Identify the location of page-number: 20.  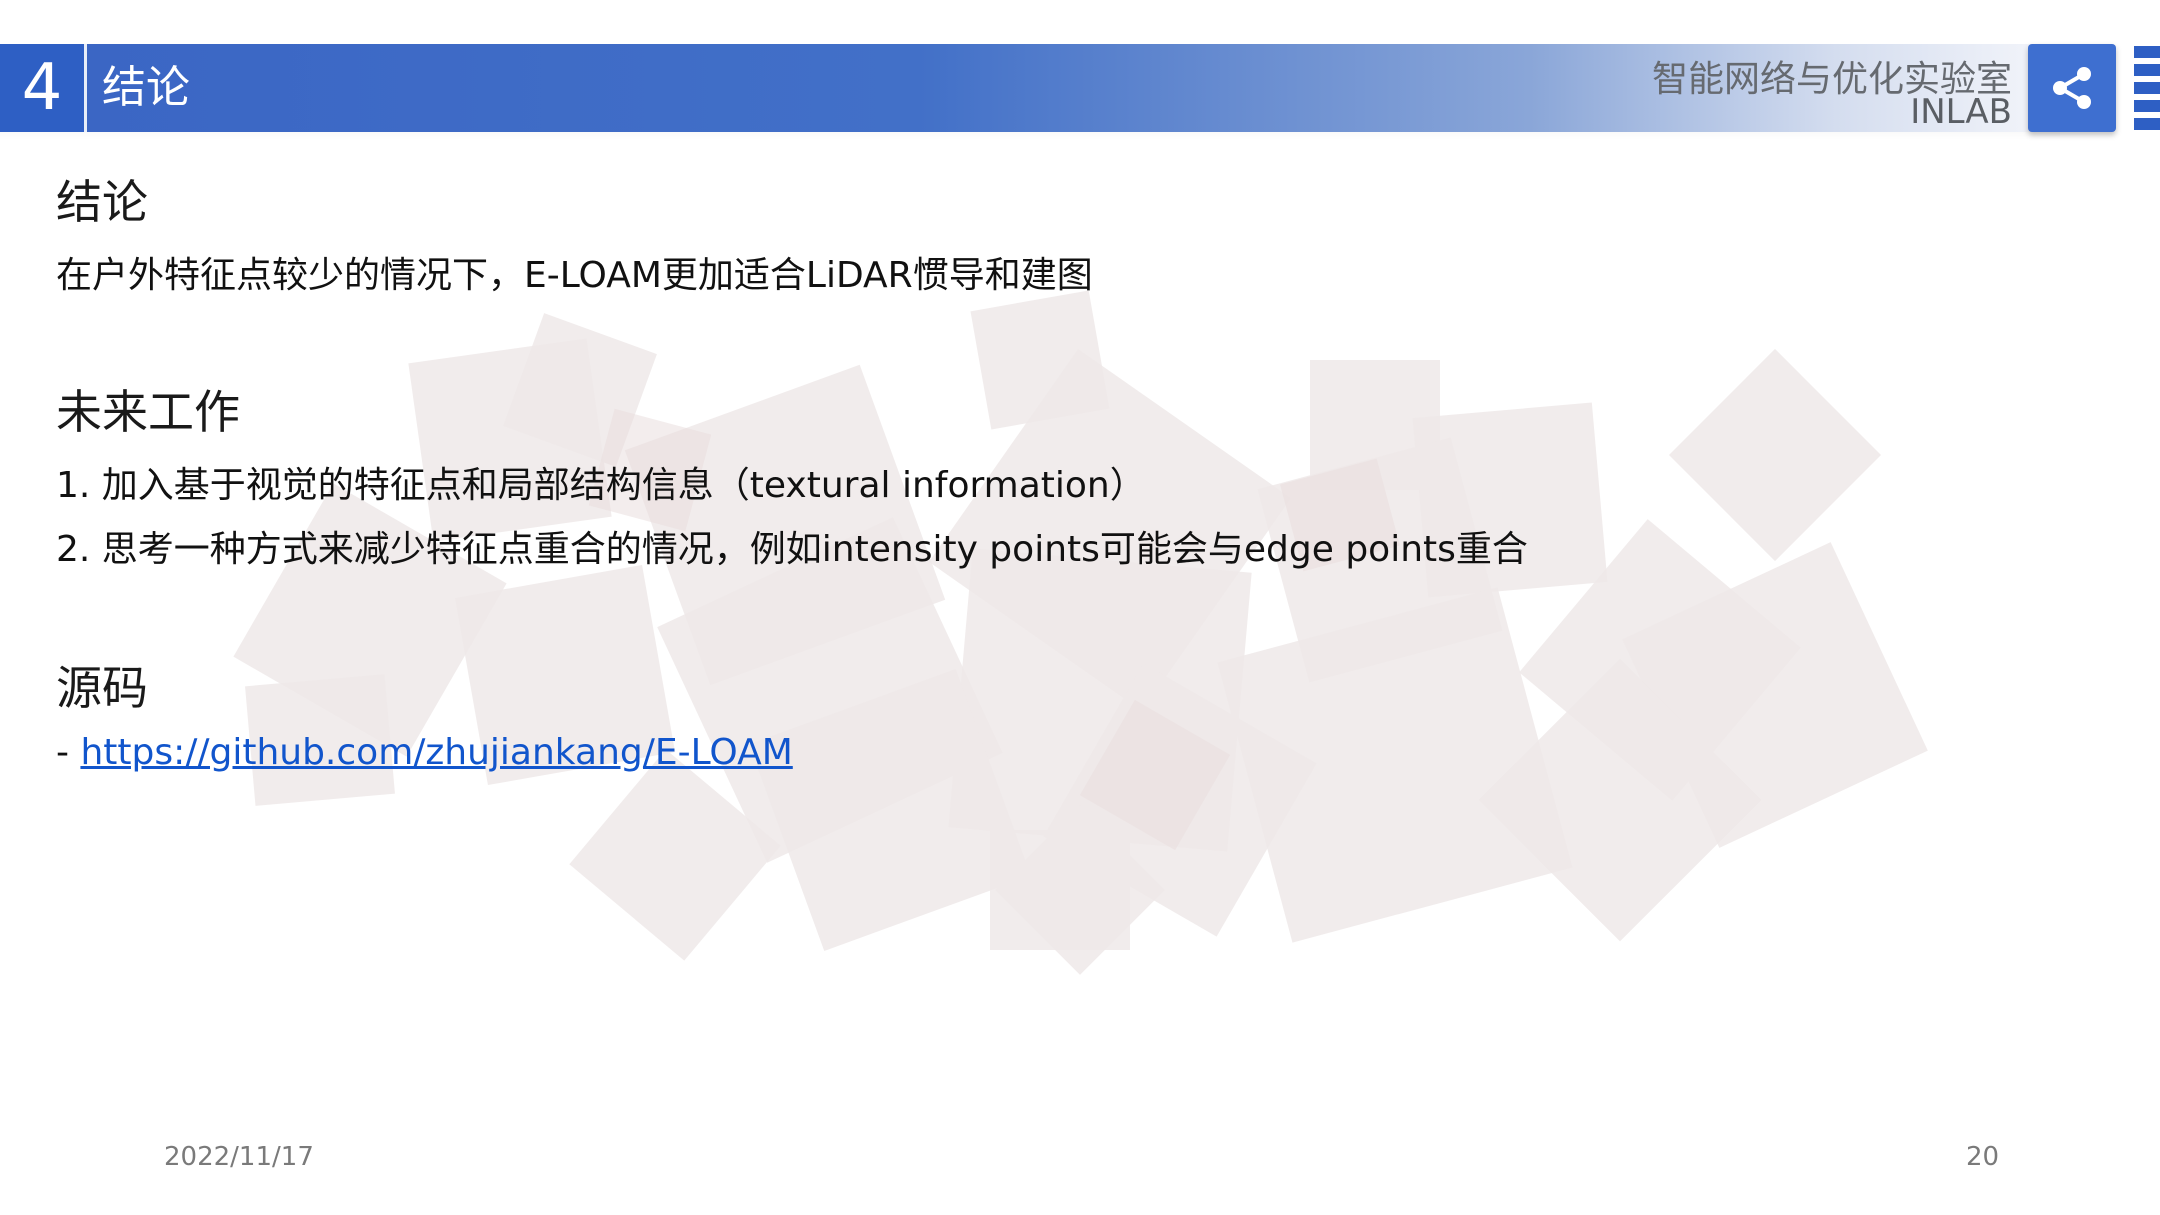
(1983, 1157).